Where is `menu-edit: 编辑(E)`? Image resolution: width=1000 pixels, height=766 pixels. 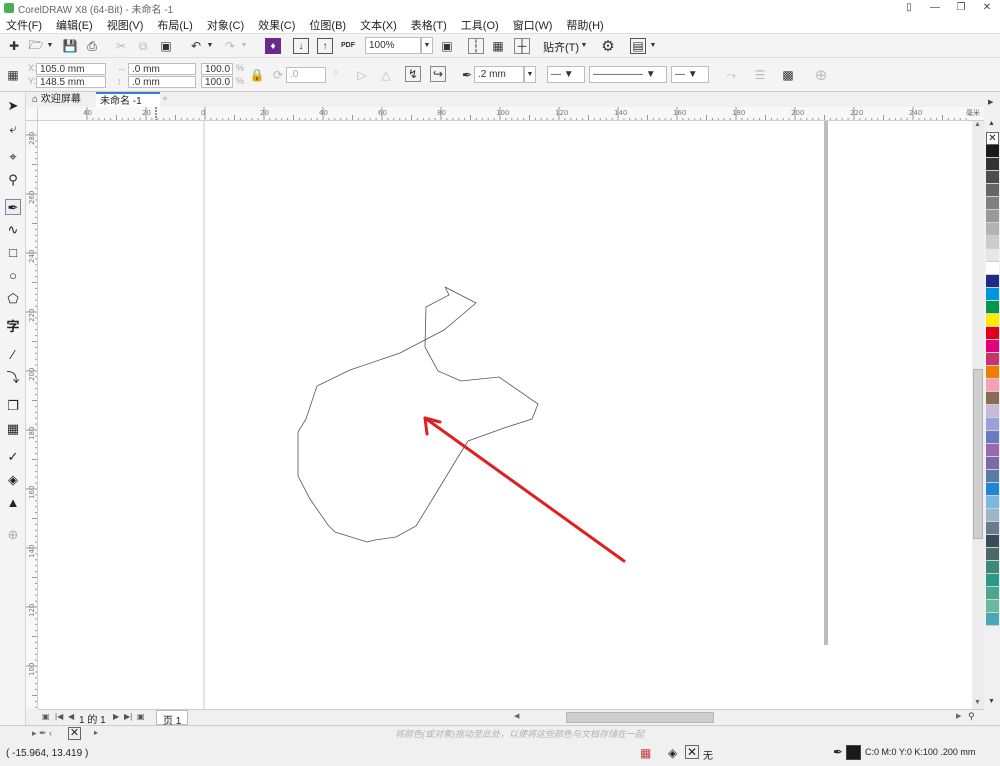
menu-edit: 编辑(E) is located at coordinates (74, 25).